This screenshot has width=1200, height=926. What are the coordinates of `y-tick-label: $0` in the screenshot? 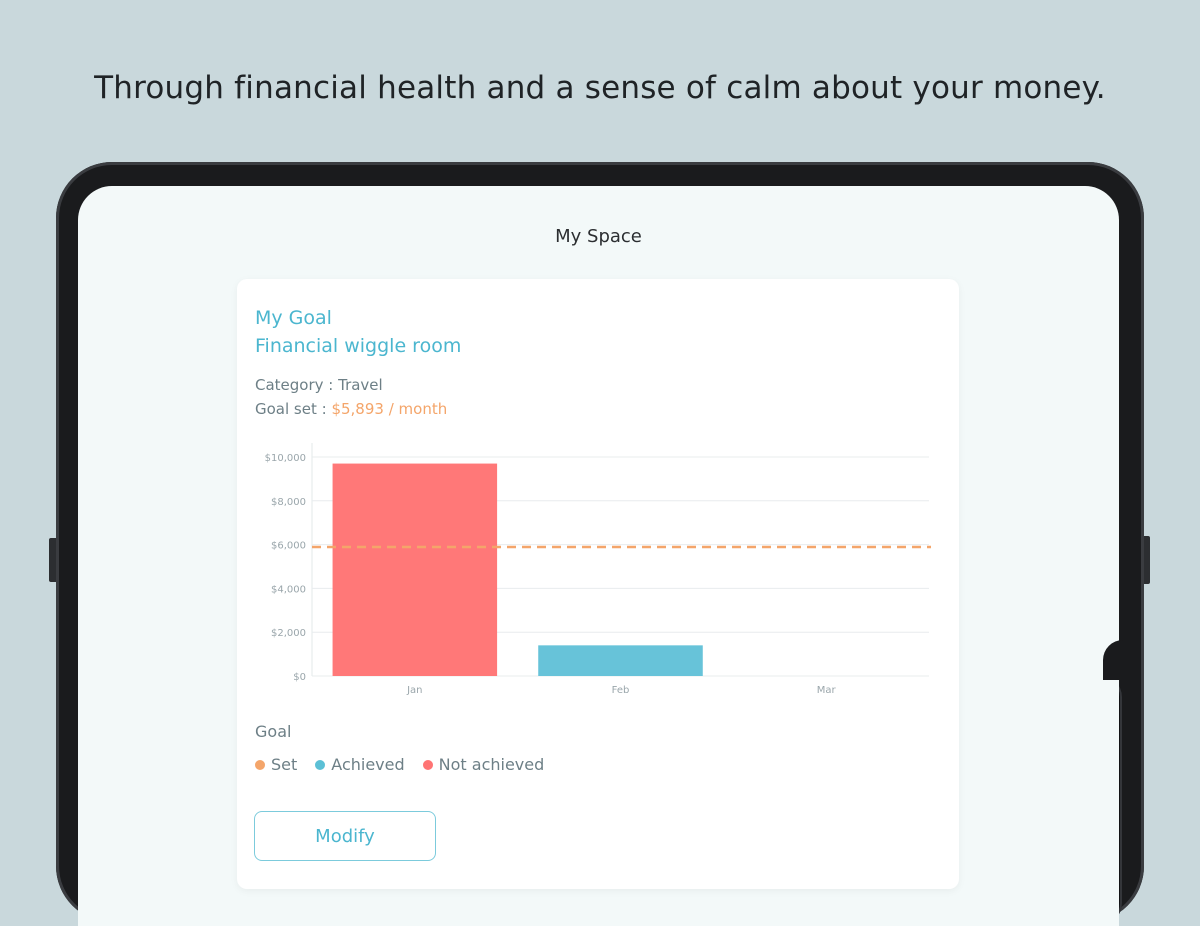 It's located at (299, 677).